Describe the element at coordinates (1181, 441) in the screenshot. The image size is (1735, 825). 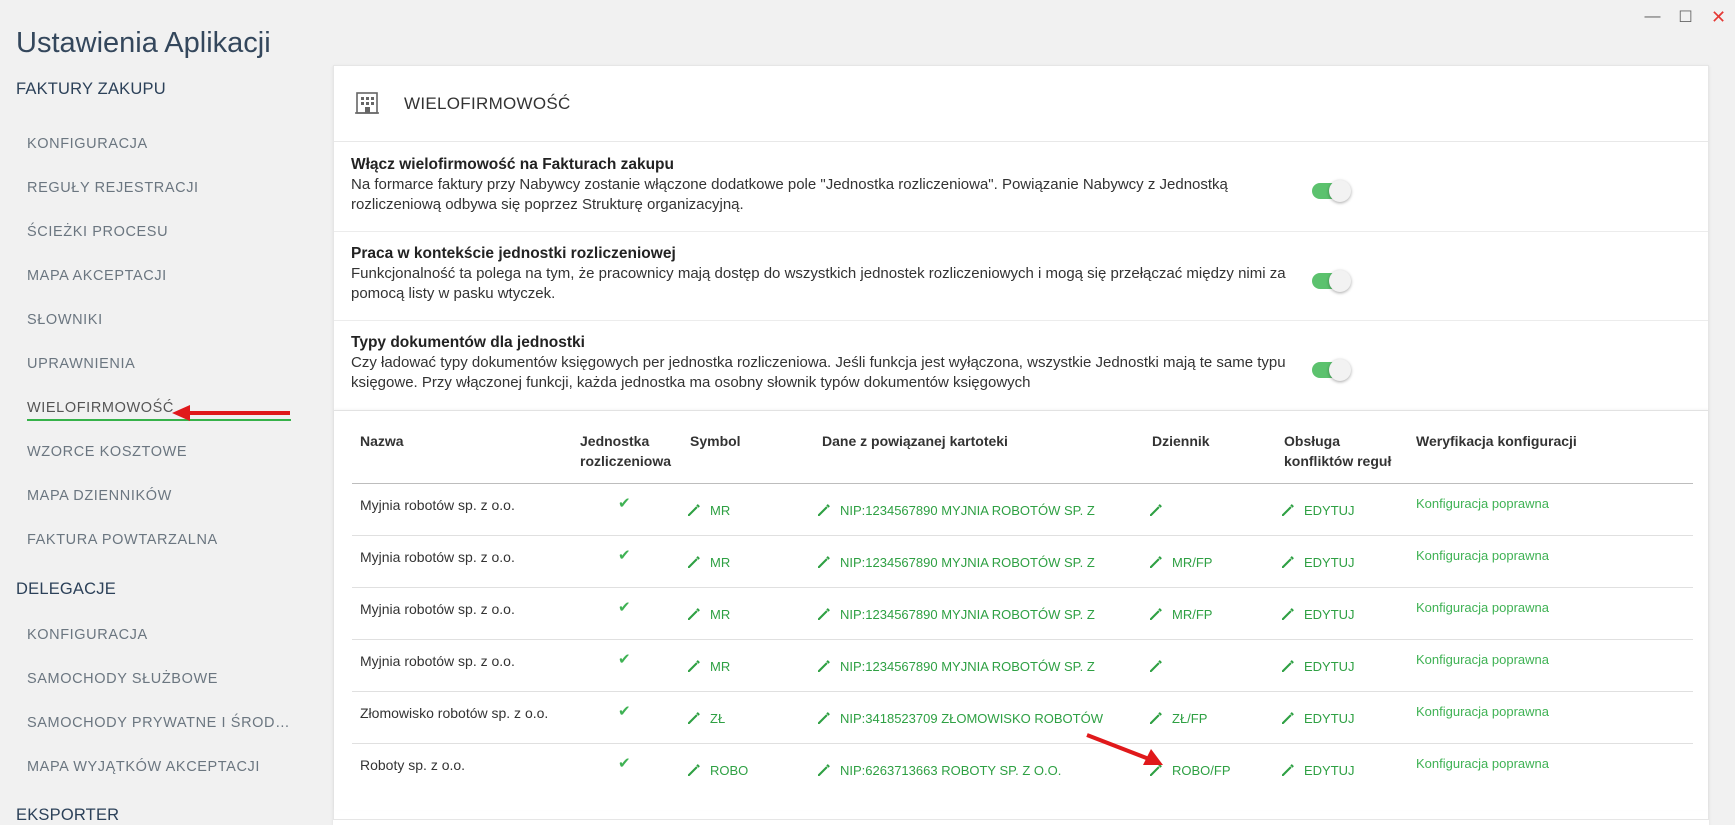
I see `col-header-dziennik: Dziennik` at that location.